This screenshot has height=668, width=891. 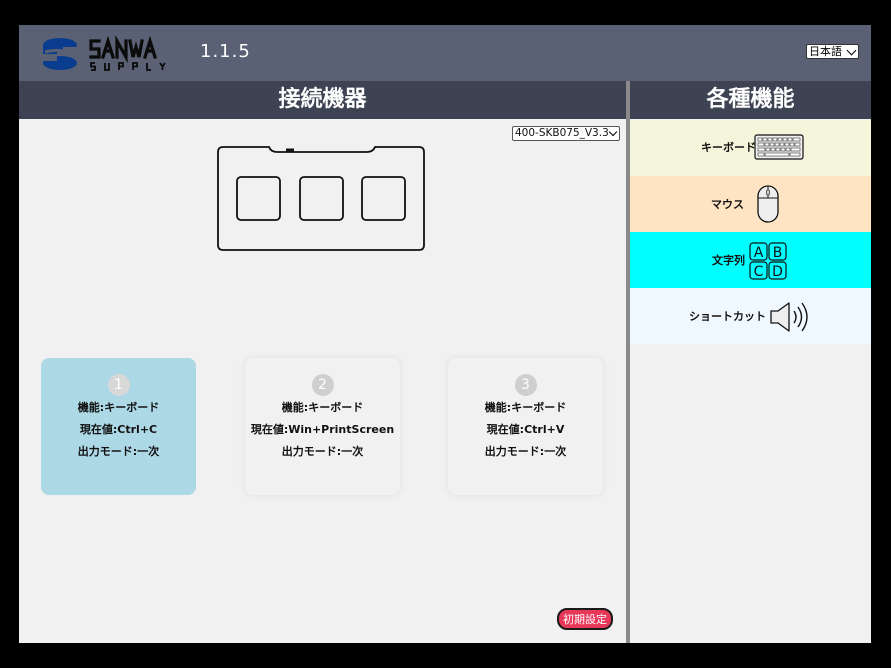 I want to click on function-keyboard-label: キーボード, so click(x=728, y=147).